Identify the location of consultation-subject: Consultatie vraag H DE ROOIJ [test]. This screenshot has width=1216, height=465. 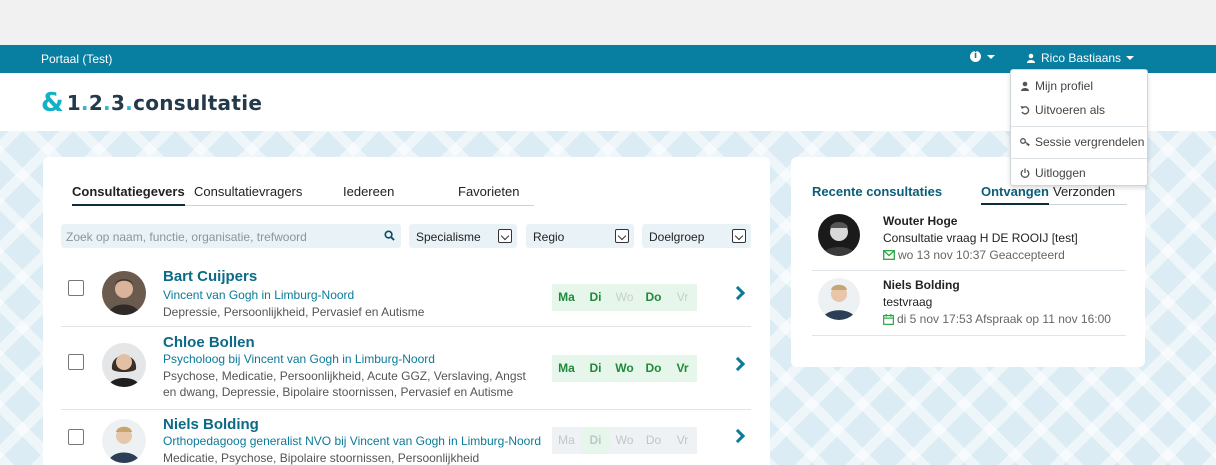
(980, 238).